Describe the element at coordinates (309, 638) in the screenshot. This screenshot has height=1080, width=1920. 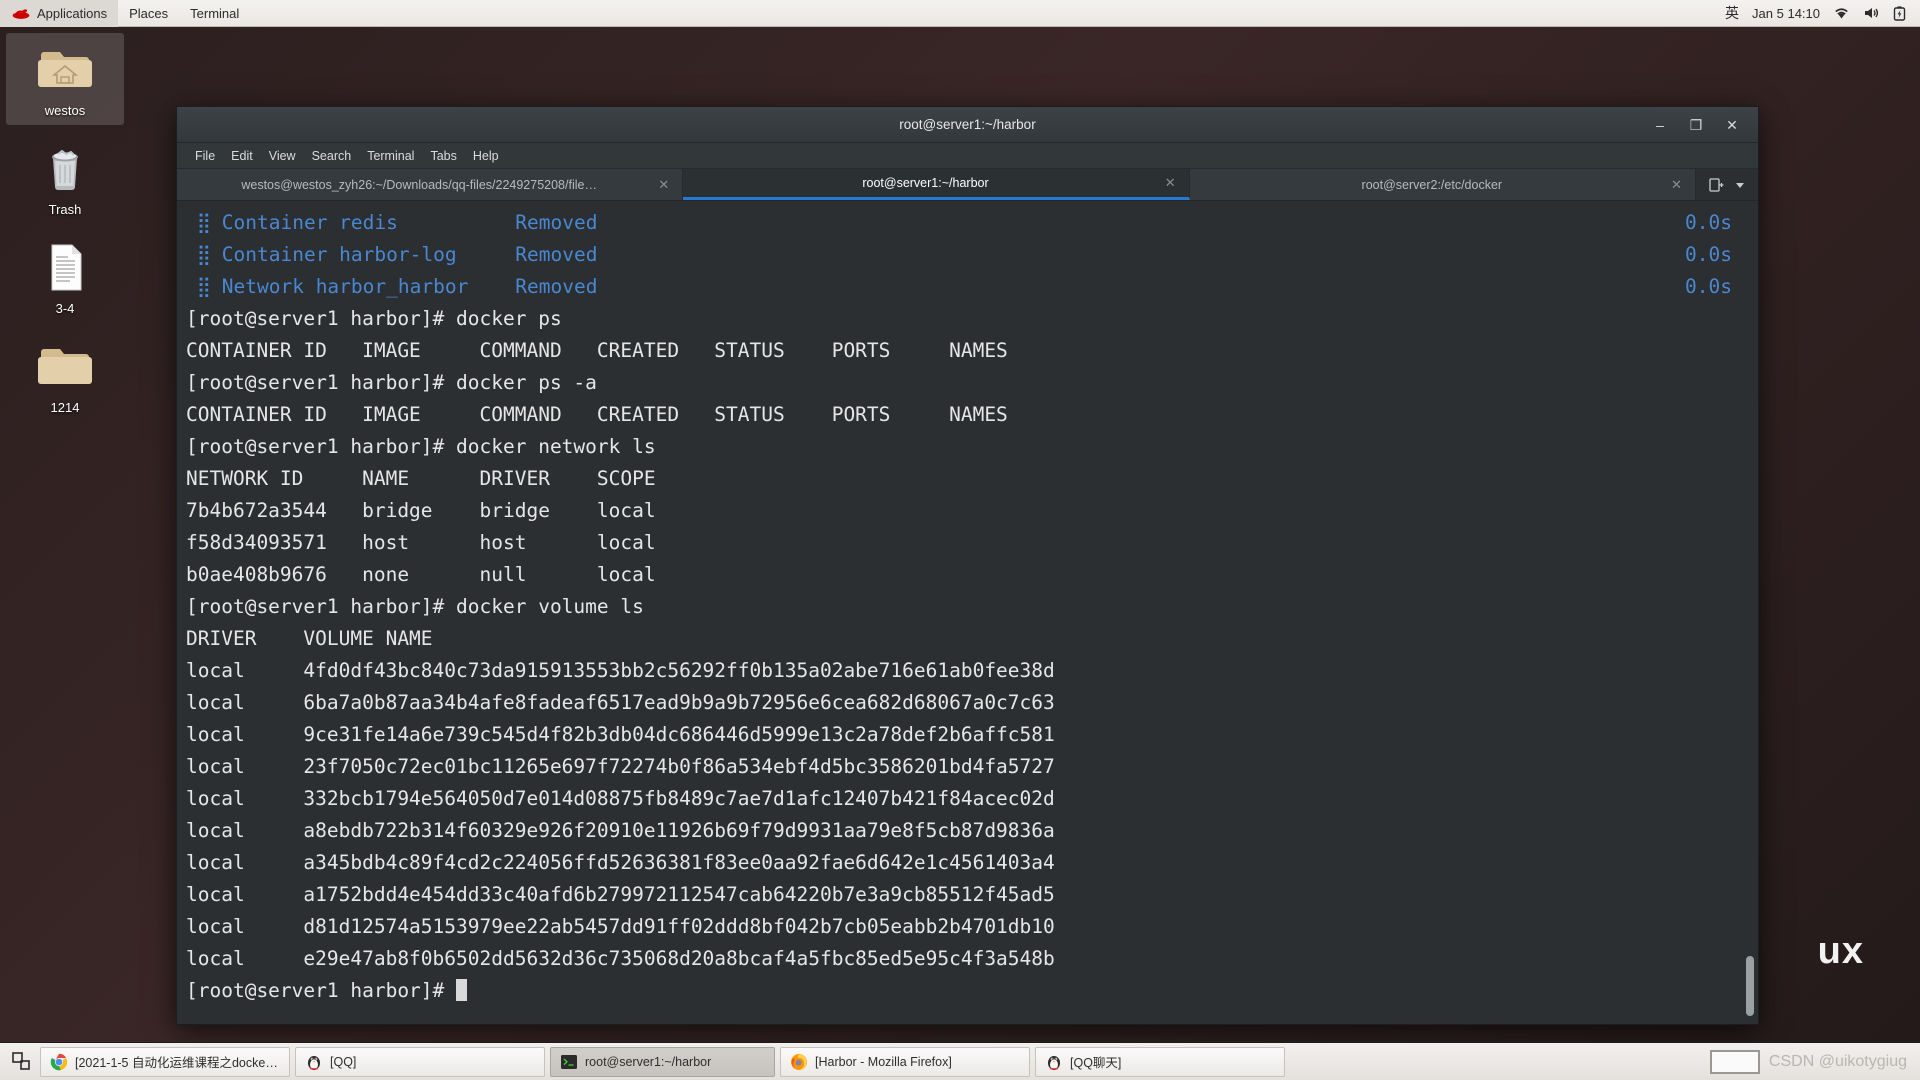
I see `terminal-line: DRIVER VOLUME NAME` at that location.